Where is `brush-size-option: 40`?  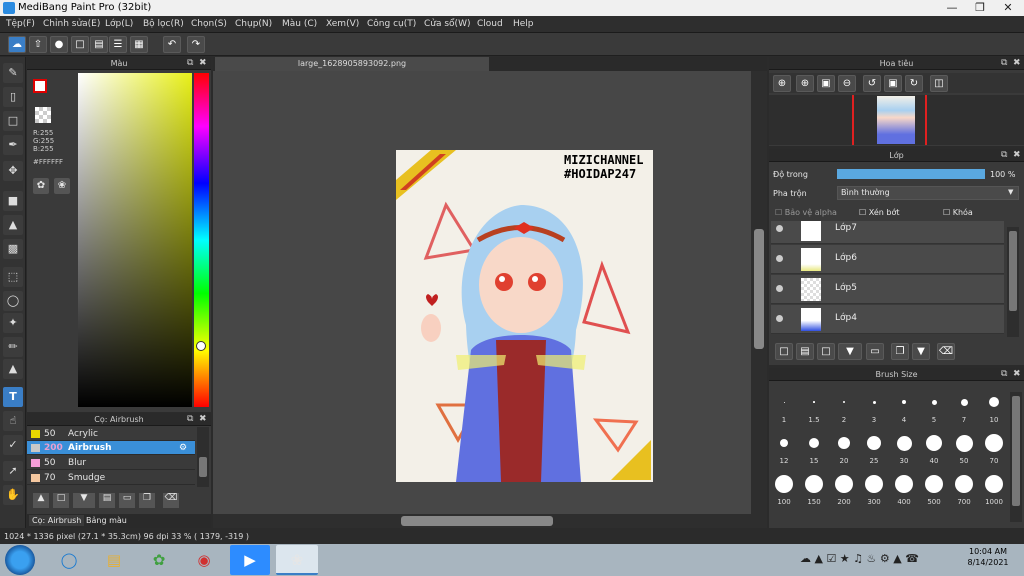
brush-size-option: 40 is located at coordinates (934, 445).